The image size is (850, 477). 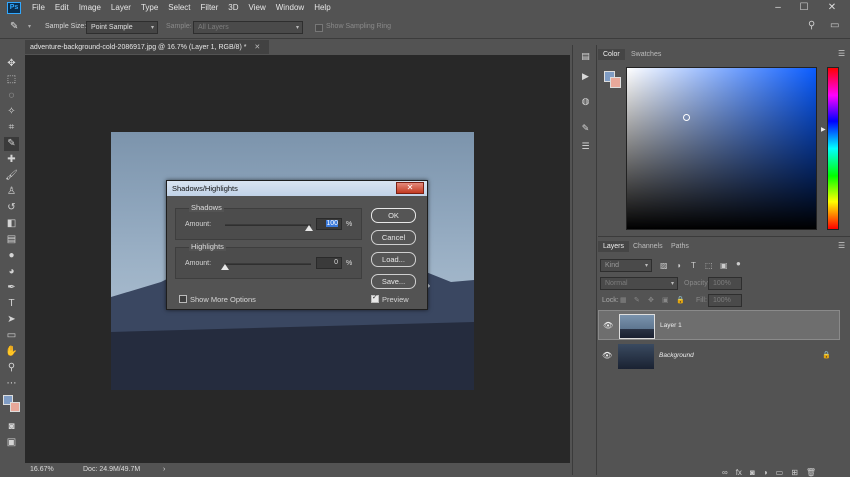 I want to click on lock-transparent-icon: ▦, so click(x=623, y=300).